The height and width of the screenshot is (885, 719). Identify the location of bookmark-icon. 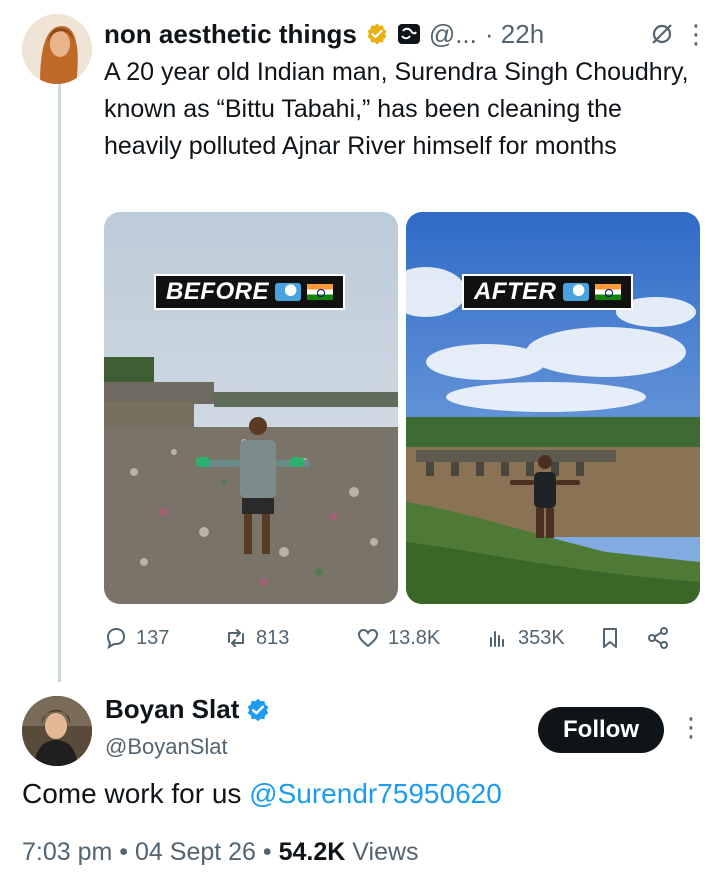
(610, 638).